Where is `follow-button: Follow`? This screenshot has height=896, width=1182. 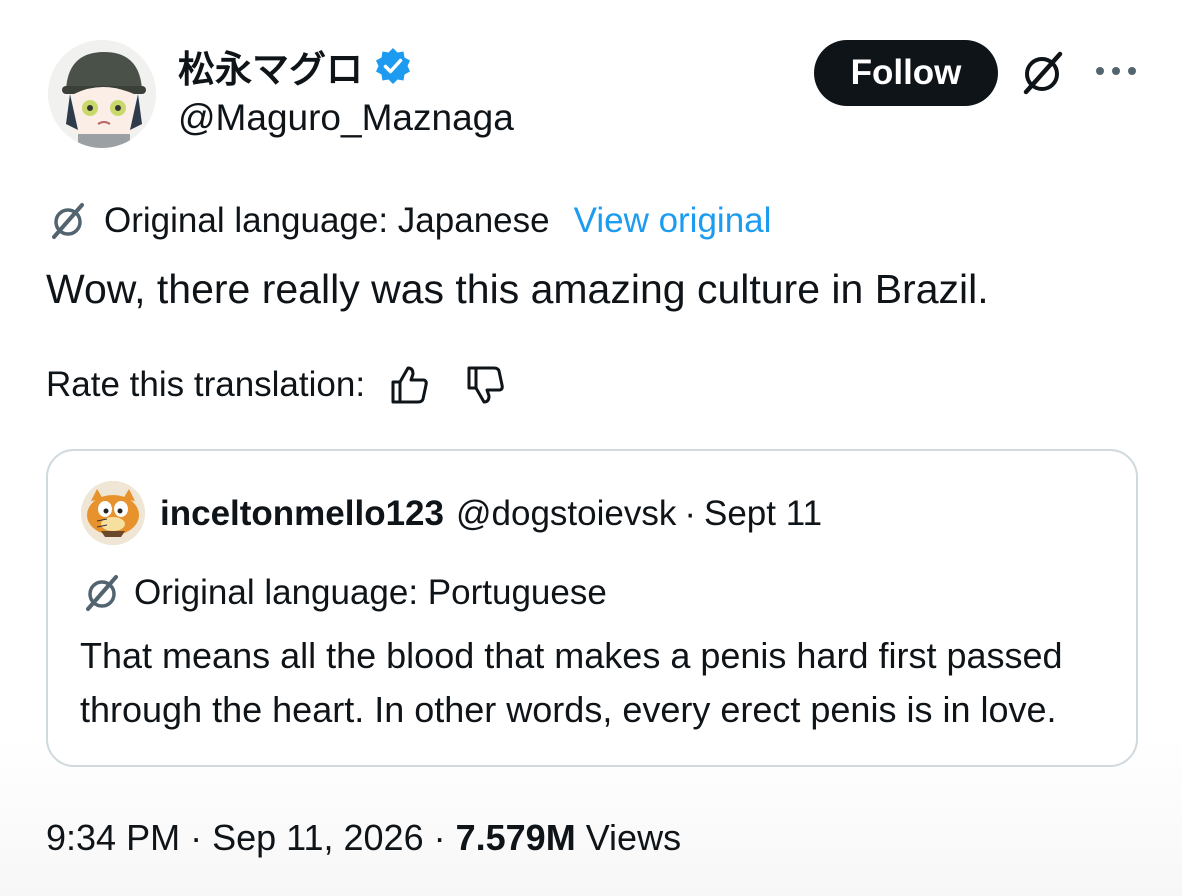
follow-button: Follow is located at coordinates (906, 73).